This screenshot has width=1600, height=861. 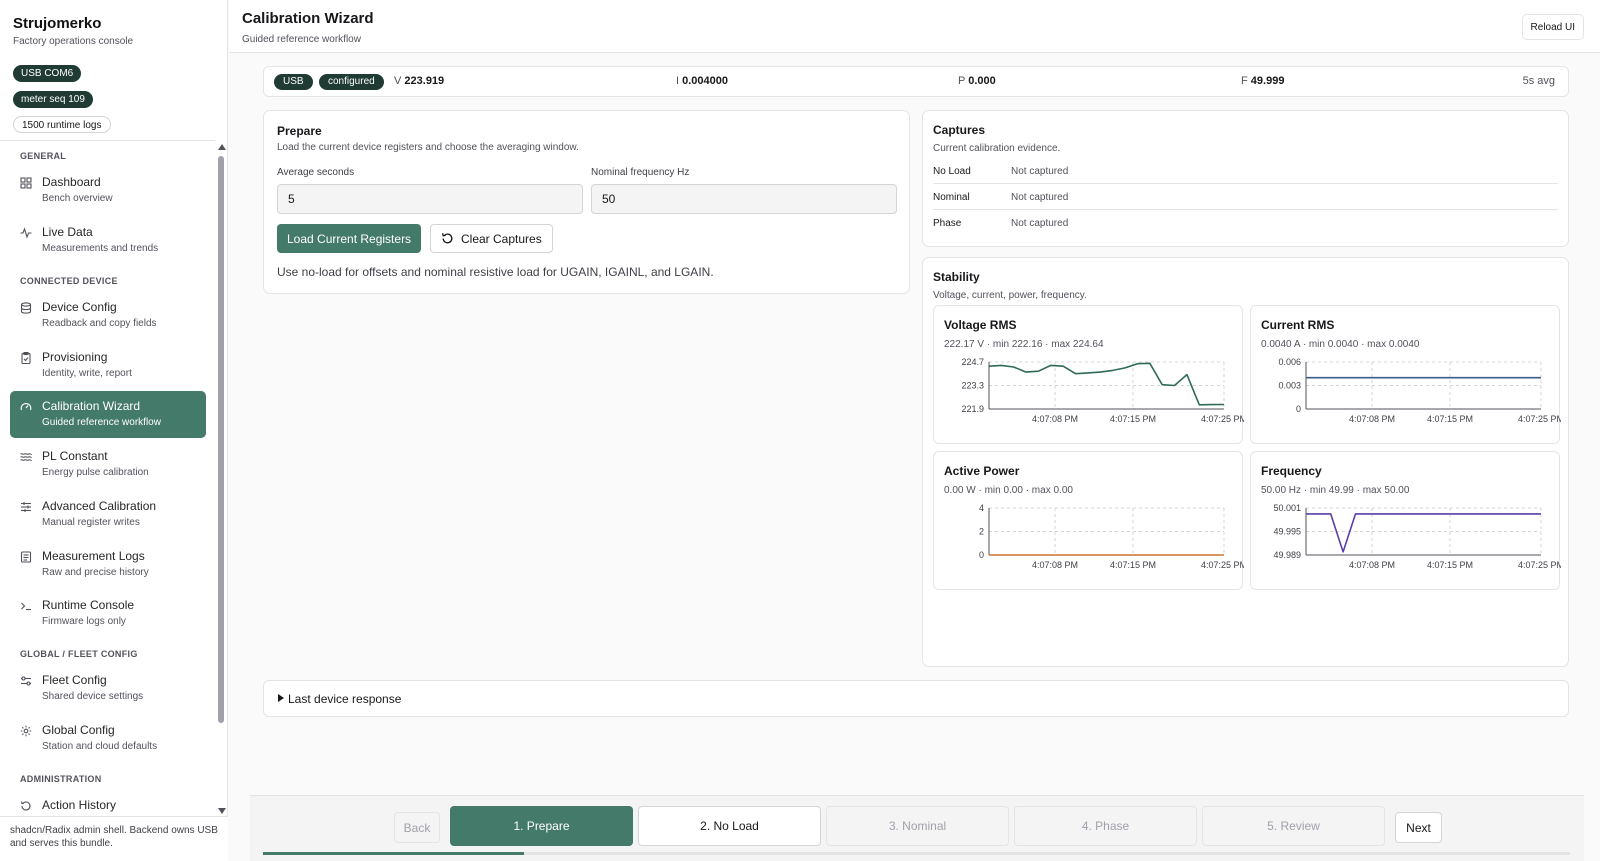 I want to click on sidebar-item-label: Live Data, so click(x=67, y=232).